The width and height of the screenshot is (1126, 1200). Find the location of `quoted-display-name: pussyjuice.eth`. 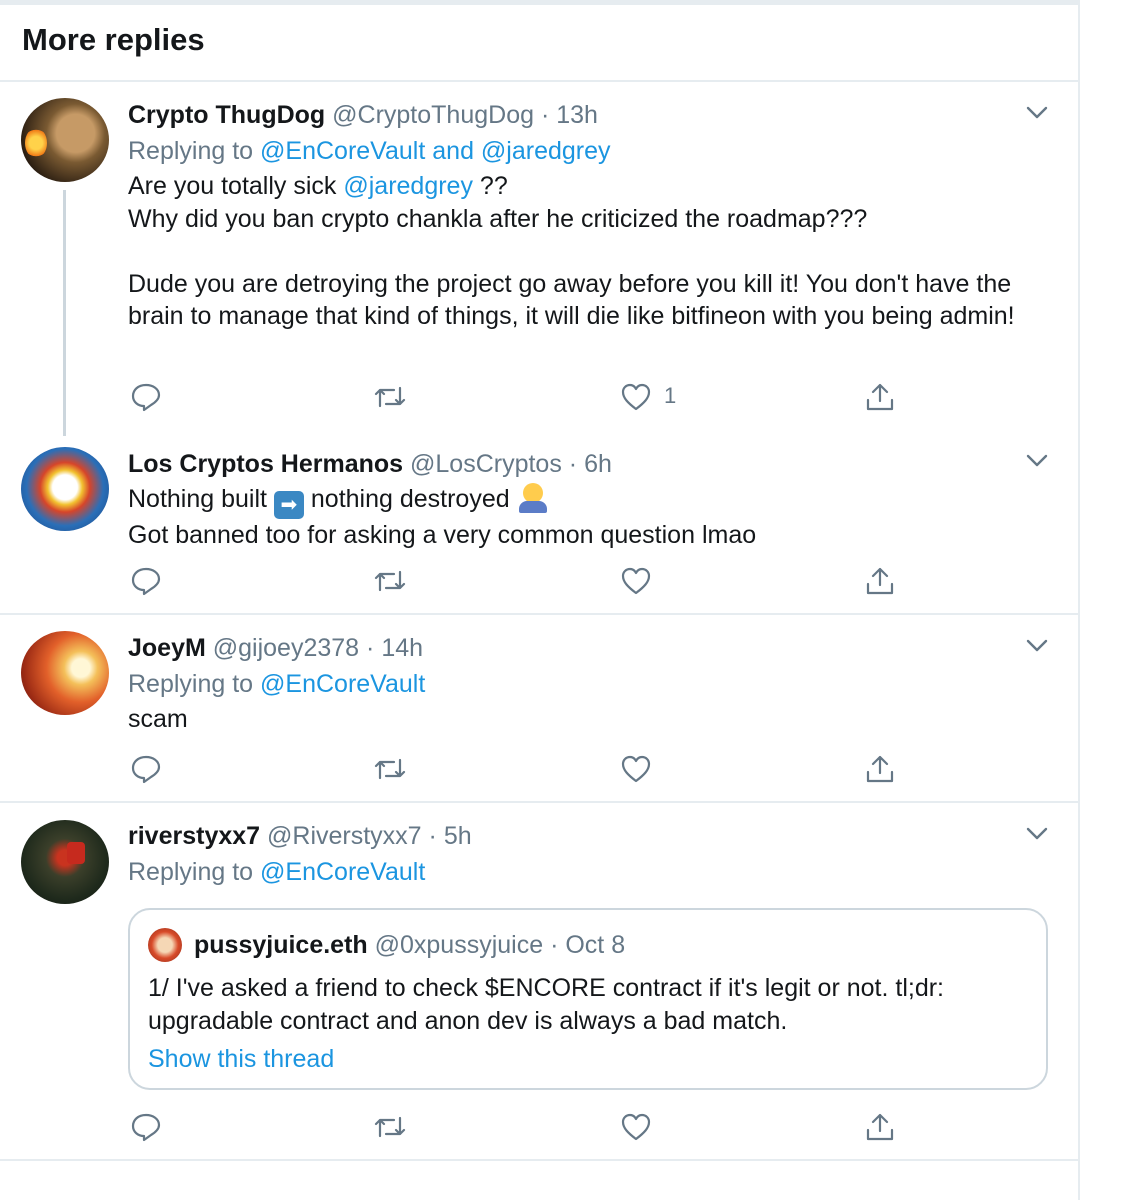

quoted-display-name: pussyjuice.eth is located at coordinates (281, 945).